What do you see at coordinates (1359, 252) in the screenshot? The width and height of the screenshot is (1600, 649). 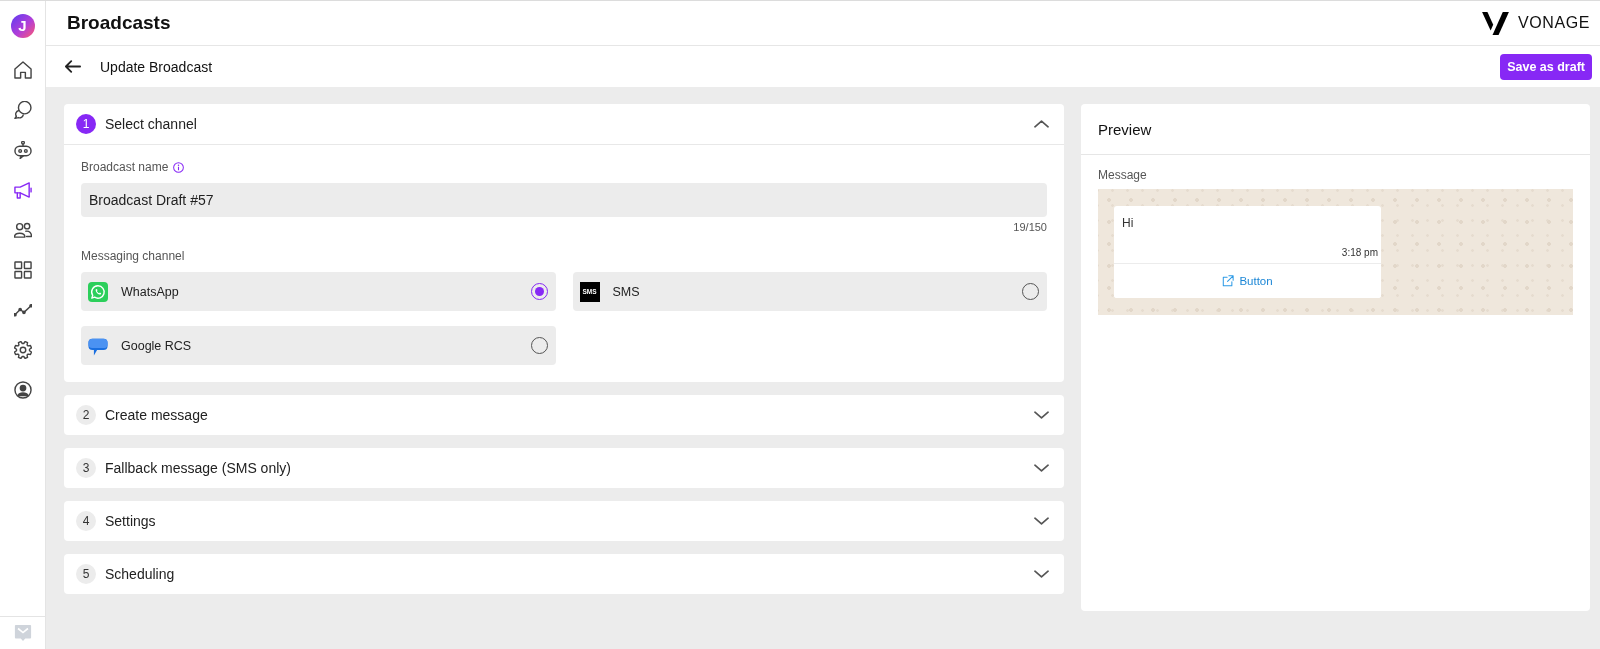 I see `message-time: 3:18 pm` at bounding box center [1359, 252].